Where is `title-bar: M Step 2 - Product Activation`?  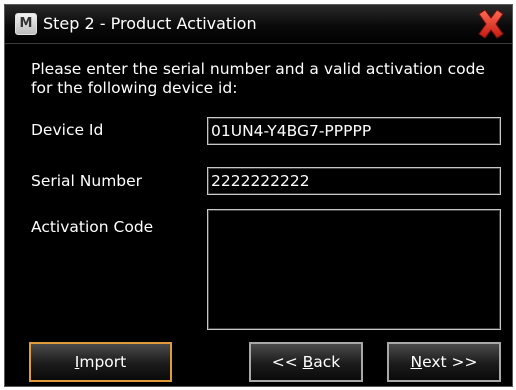
title-bar: M Step 2 - Product Activation is located at coordinates (258, 24).